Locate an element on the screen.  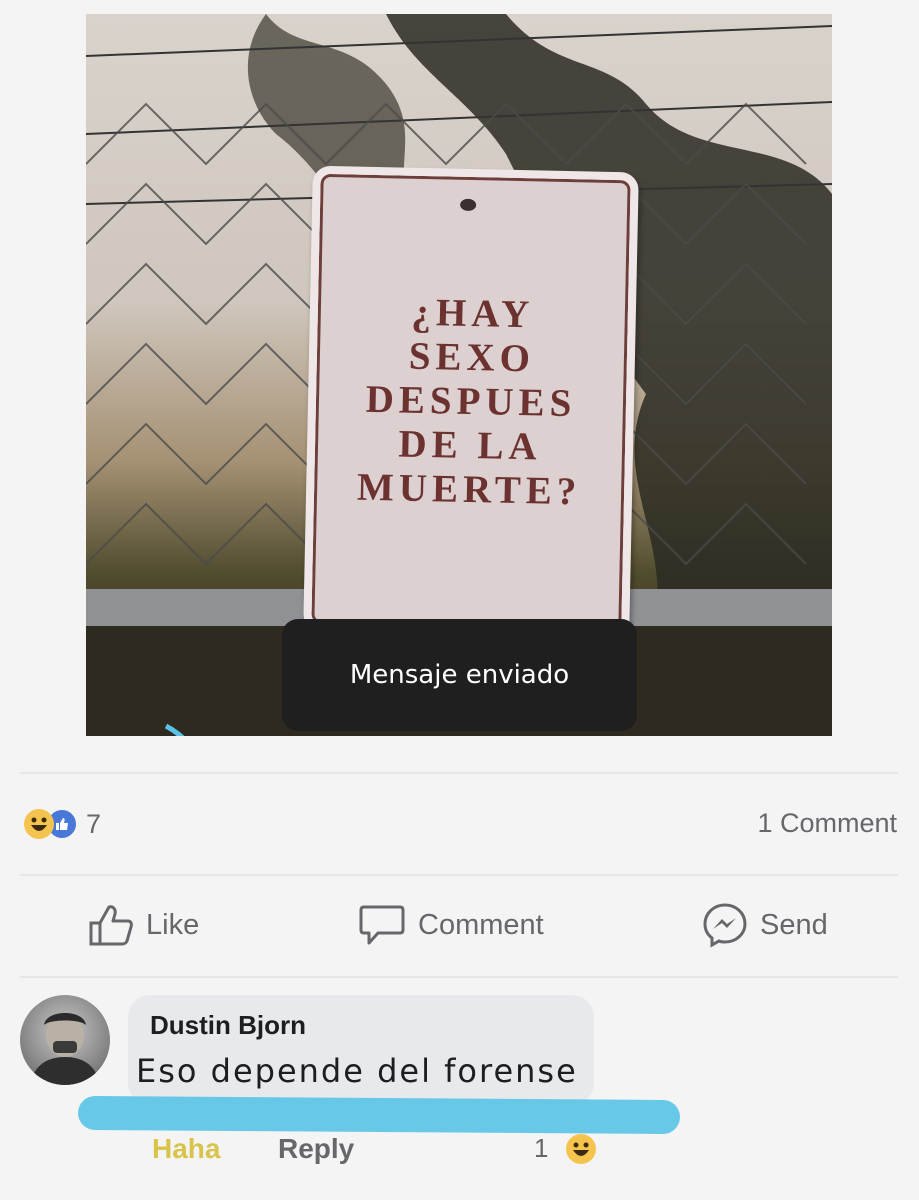
reactions-summary: 7 is located at coordinates (62, 824).